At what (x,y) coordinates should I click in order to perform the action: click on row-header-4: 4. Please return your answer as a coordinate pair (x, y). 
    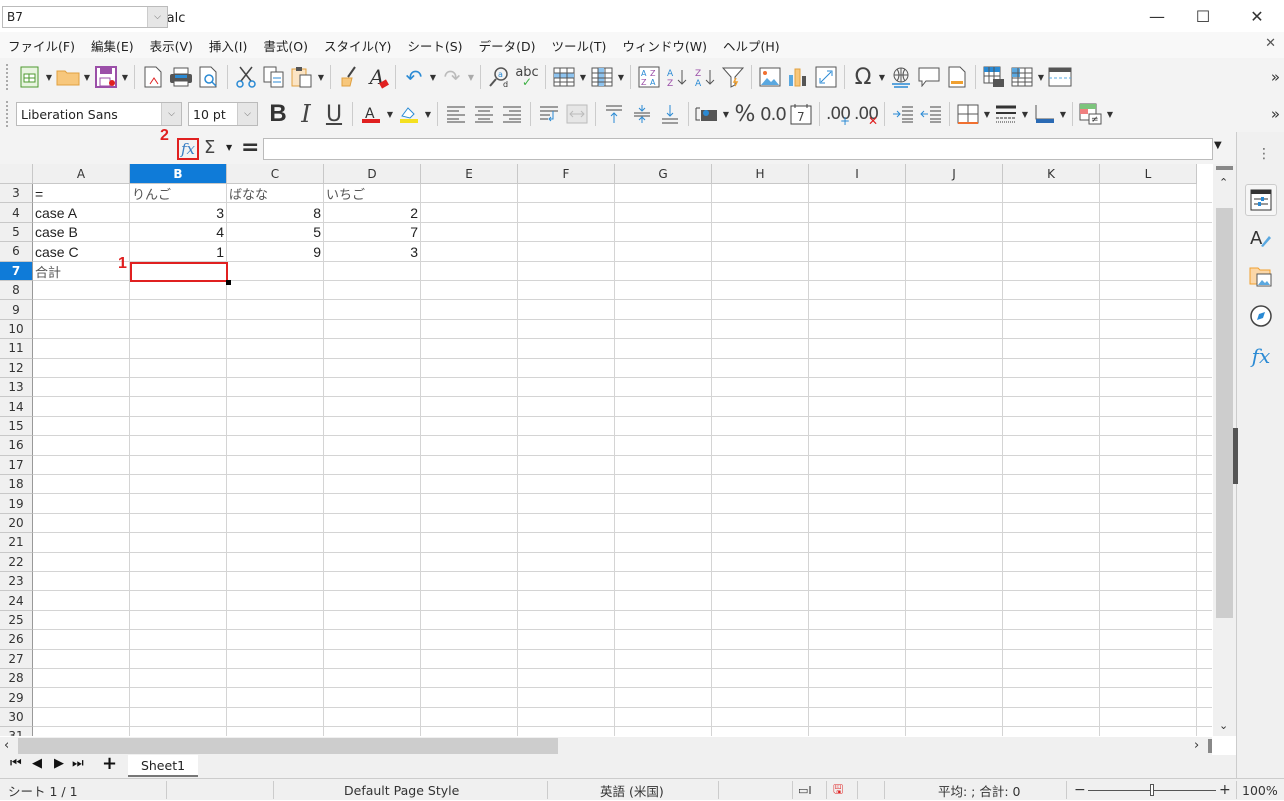
    Looking at the image, I should click on (16, 213).